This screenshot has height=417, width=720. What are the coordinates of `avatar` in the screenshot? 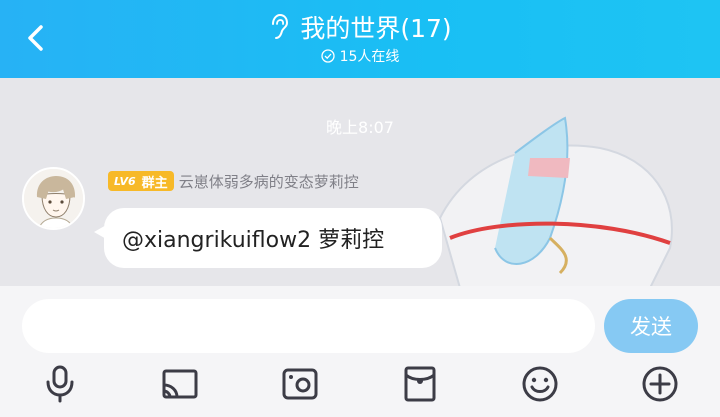 It's located at (53, 198).